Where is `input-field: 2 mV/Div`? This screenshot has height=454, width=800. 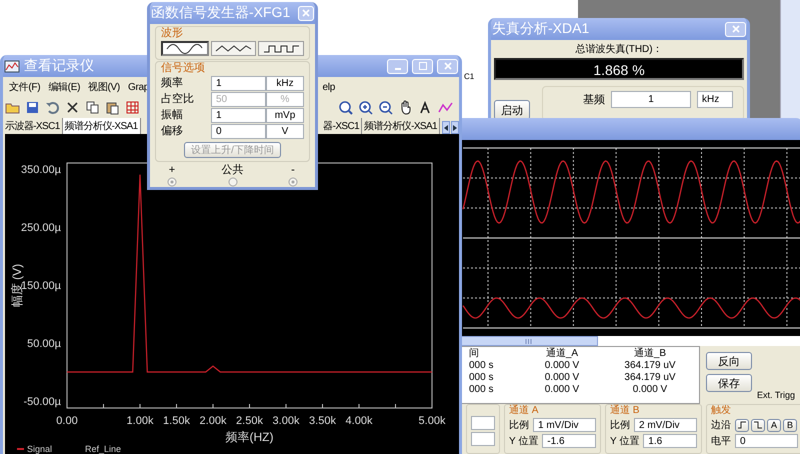 input-field: 2 mV/Div is located at coordinates (665, 425).